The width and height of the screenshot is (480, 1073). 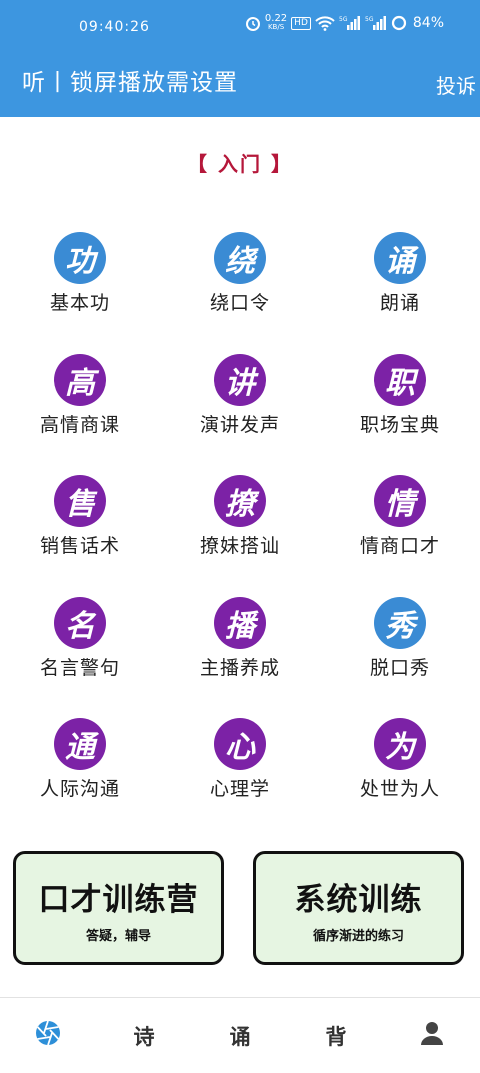 What do you see at coordinates (336, 1035) in the screenshot?
I see `nav-memorize: 背` at bounding box center [336, 1035].